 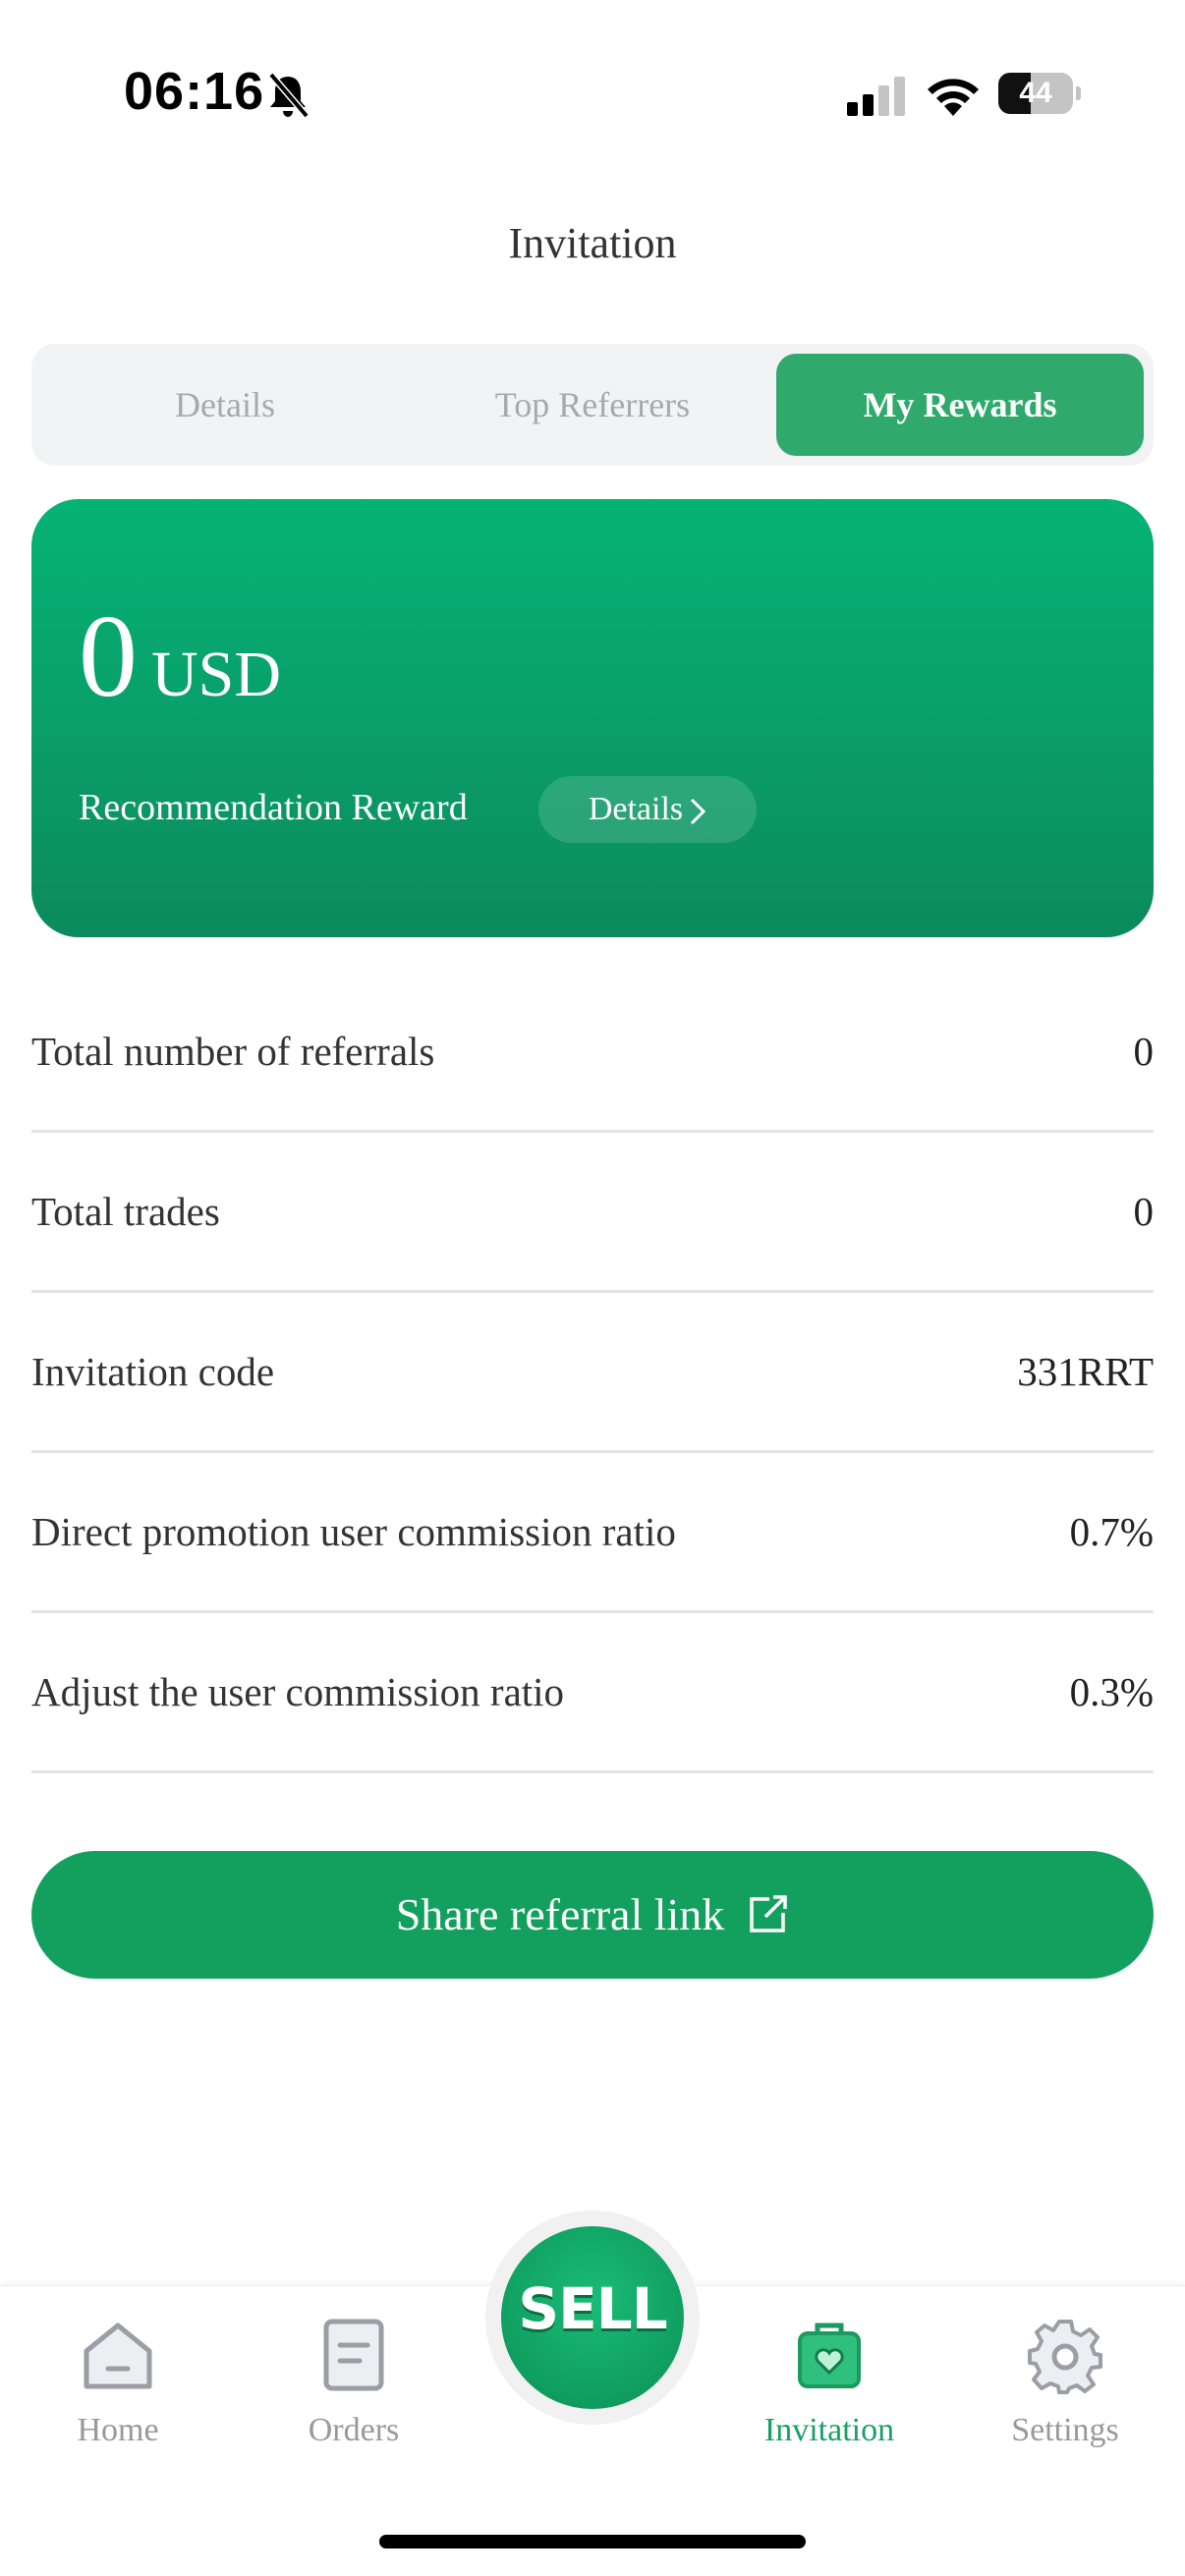 What do you see at coordinates (769, 1914) in the screenshot?
I see `external-link-icon` at bounding box center [769, 1914].